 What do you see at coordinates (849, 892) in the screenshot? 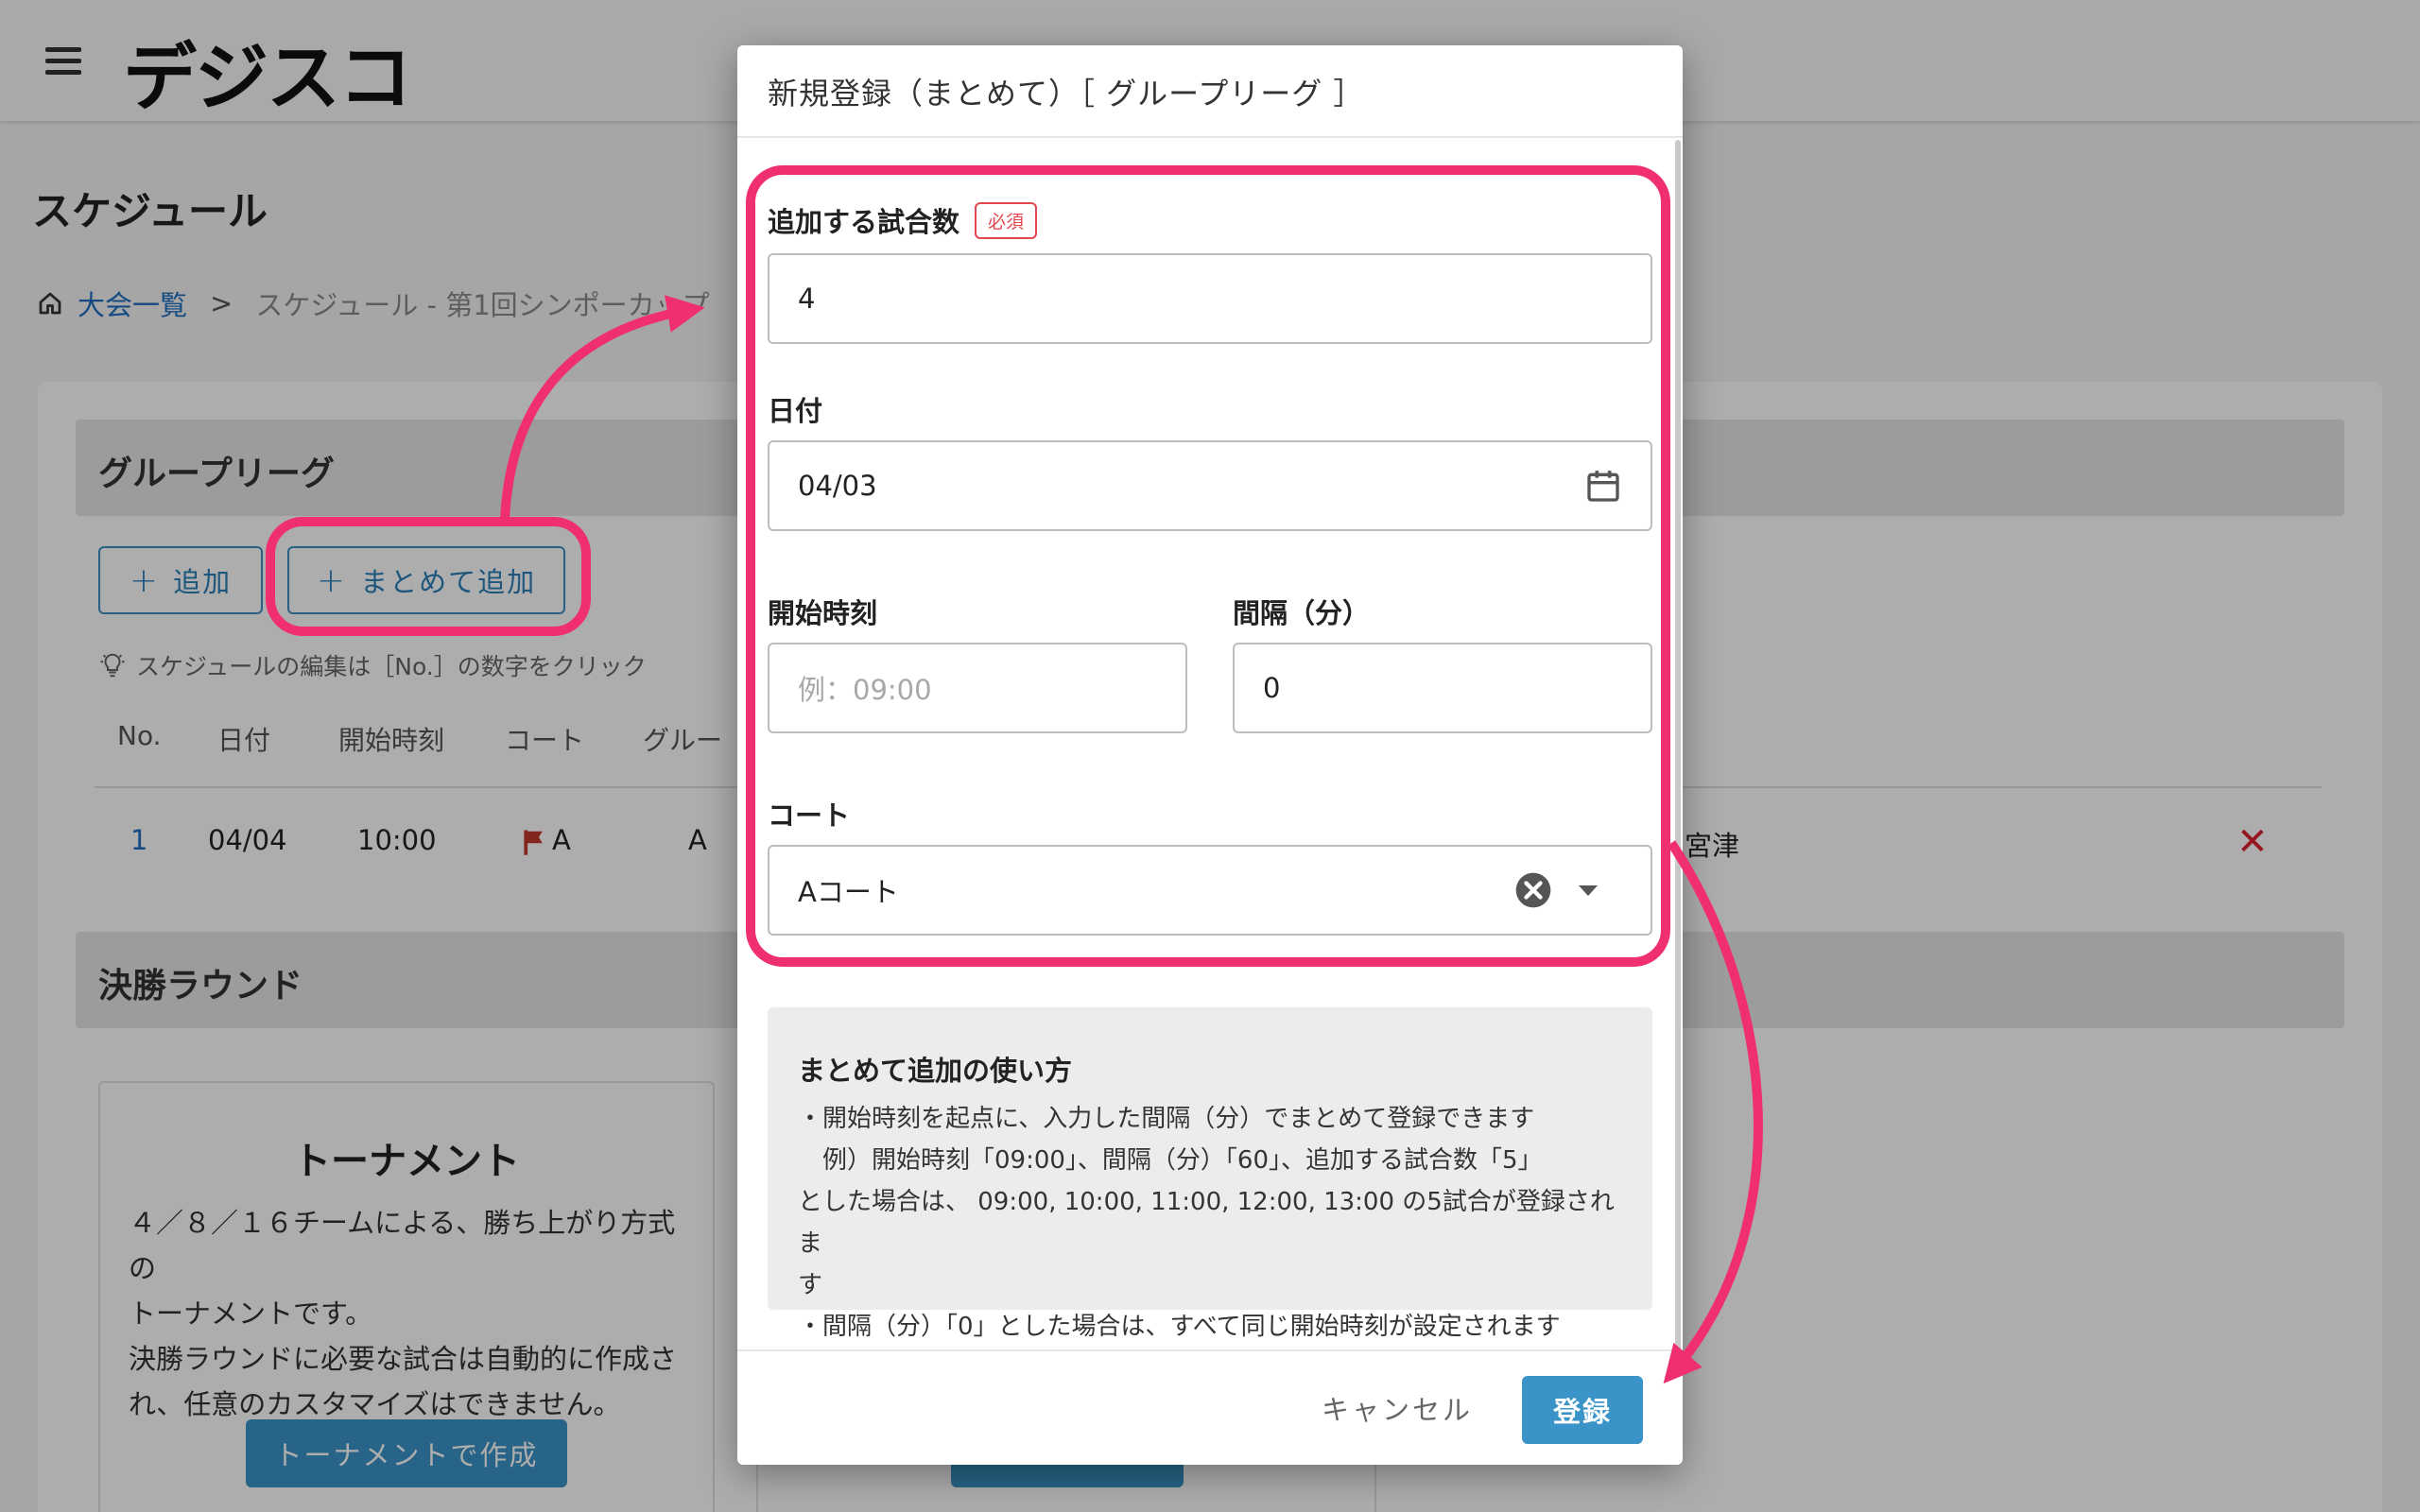
I see `court-value: Aコート` at bounding box center [849, 892].